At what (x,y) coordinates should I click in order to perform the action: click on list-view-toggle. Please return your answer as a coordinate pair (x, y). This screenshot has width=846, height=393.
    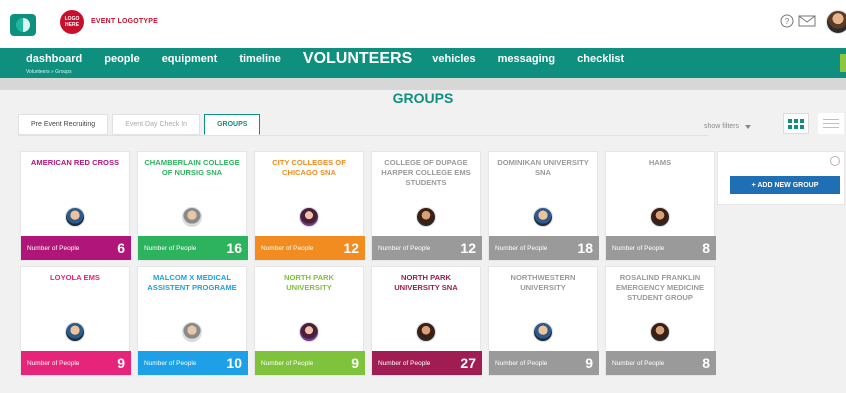
    Looking at the image, I should click on (831, 123).